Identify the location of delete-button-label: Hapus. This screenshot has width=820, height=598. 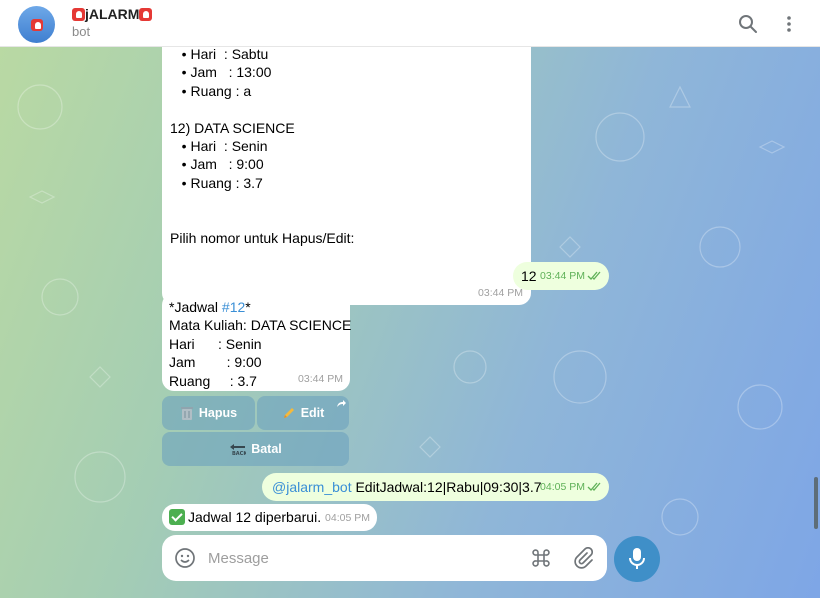
(218, 413).